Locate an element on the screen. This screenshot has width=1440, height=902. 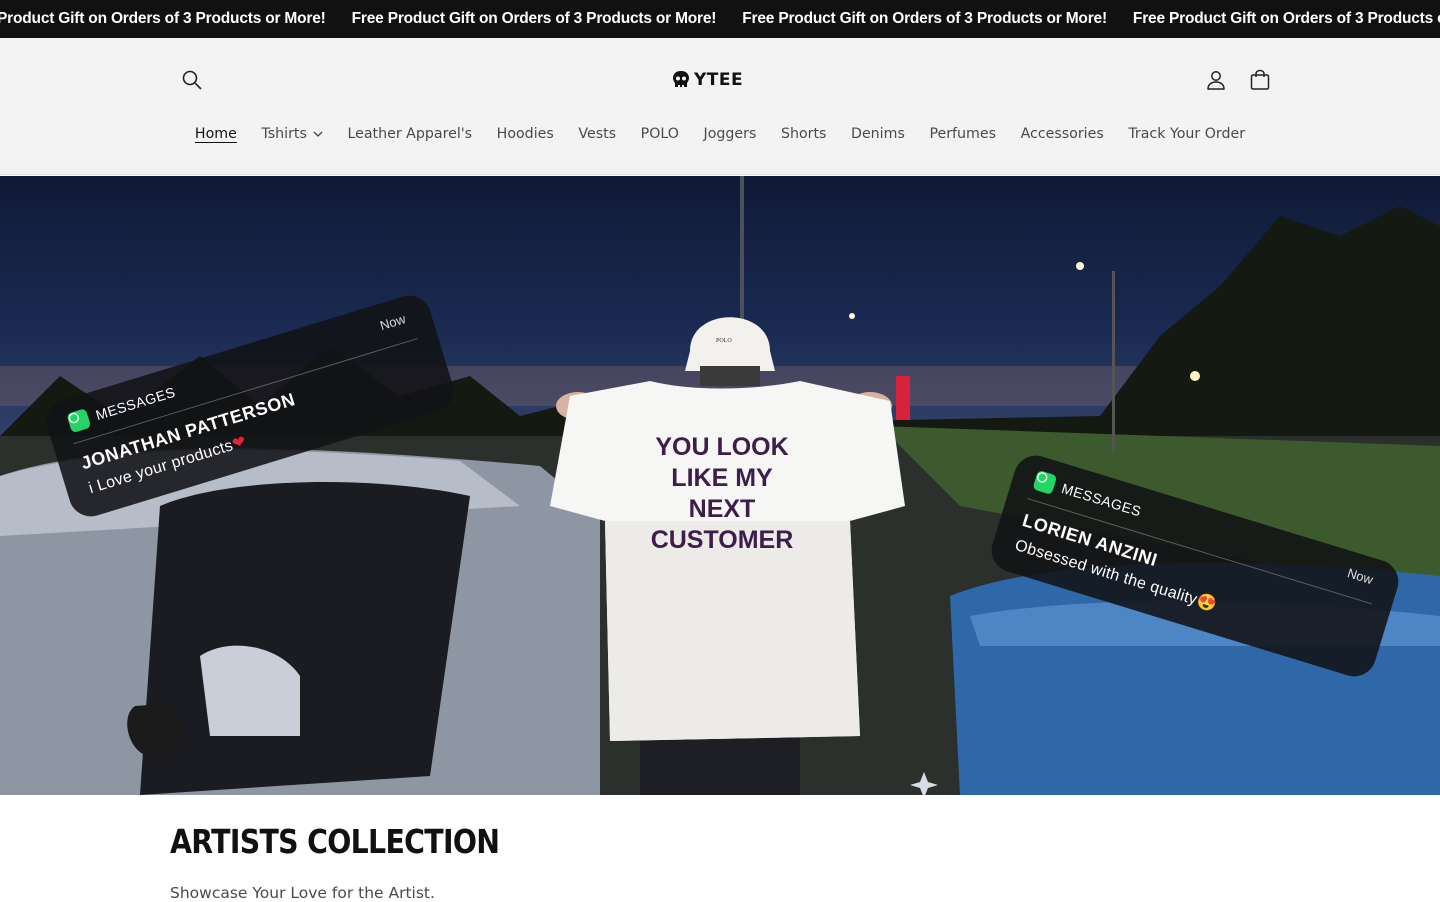
shirt-line: LIKE MY is located at coordinates (722, 478).